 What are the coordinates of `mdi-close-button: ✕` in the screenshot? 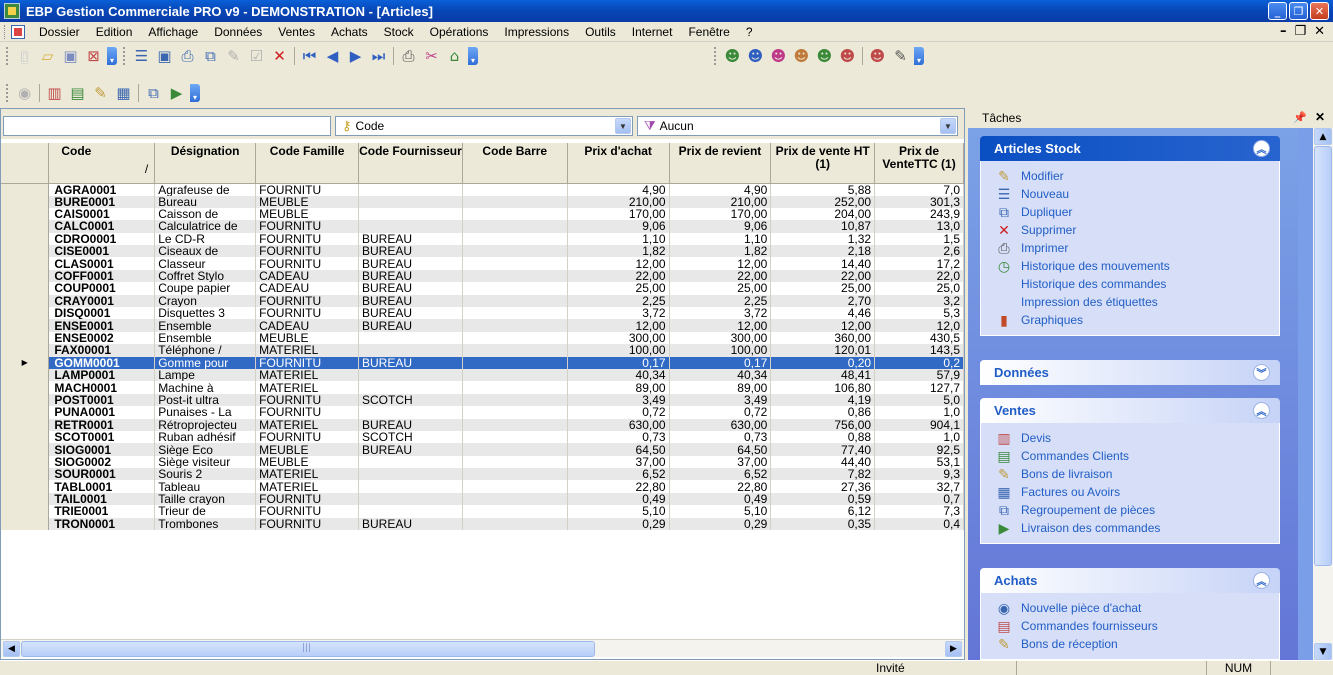 It's located at (1319, 31).